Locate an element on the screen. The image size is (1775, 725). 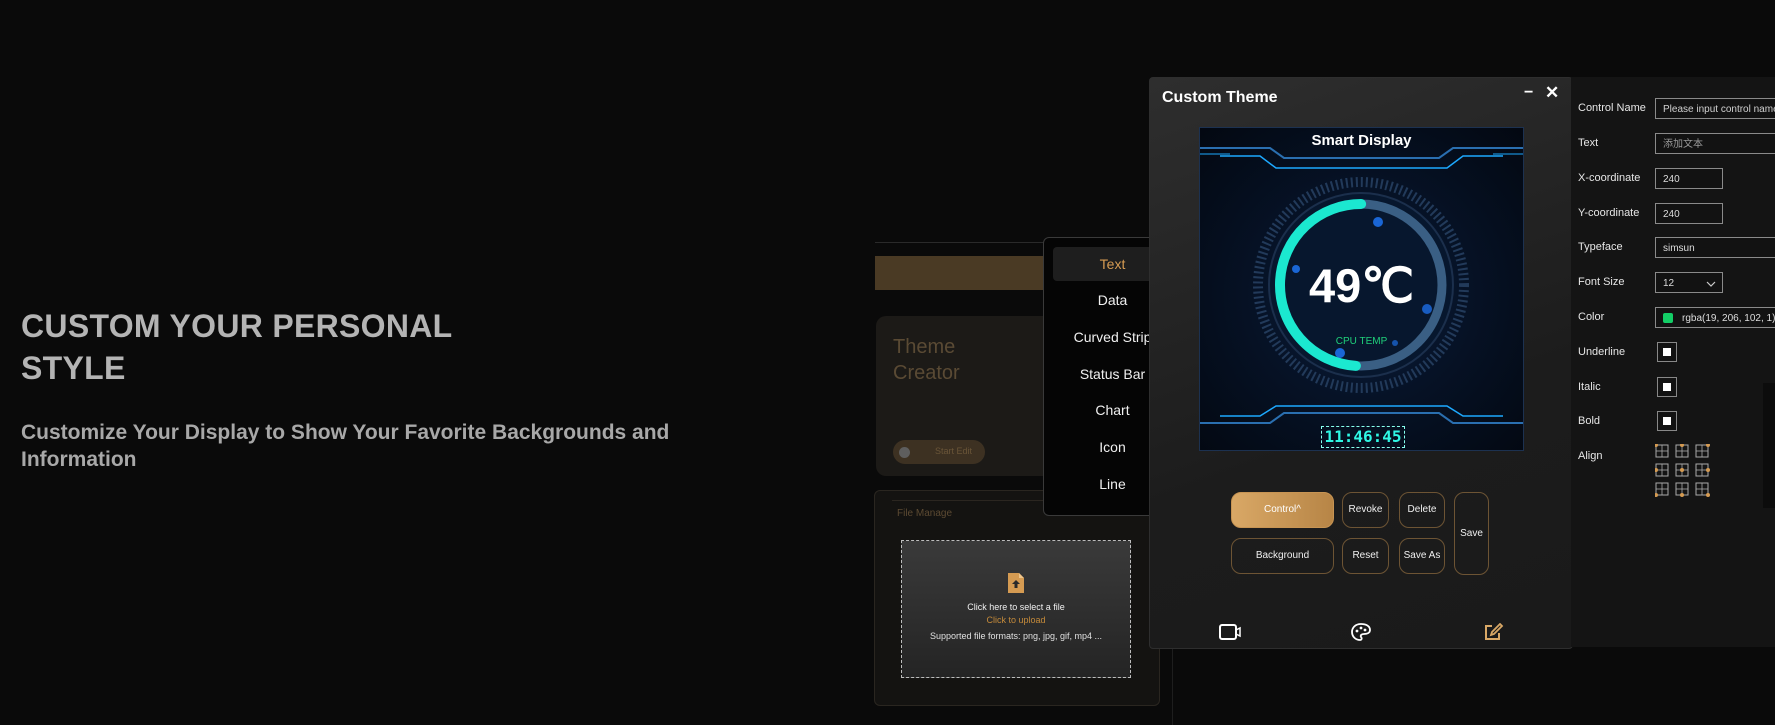
control-button: Control^ is located at coordinates (1282, 510).